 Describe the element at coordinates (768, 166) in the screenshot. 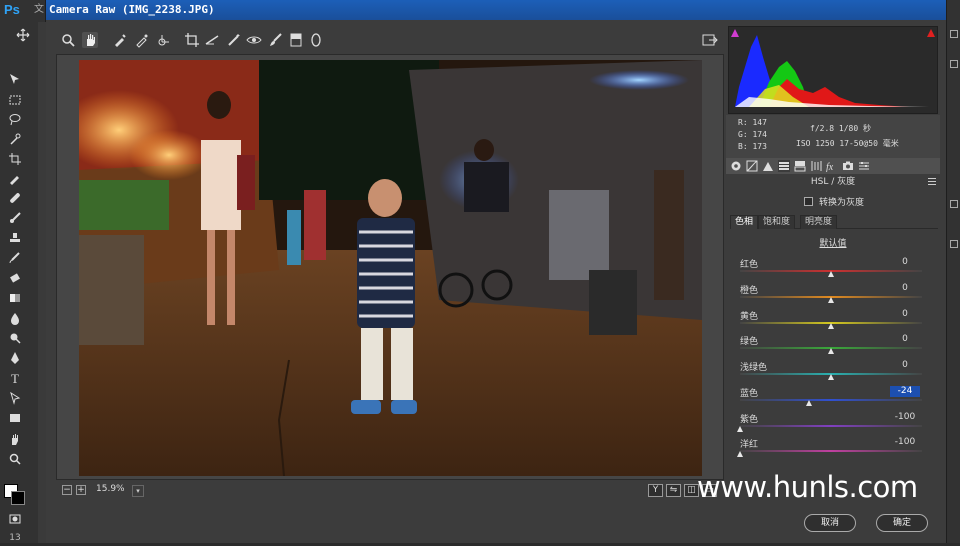

I see `detail-tab-icon` at that location.